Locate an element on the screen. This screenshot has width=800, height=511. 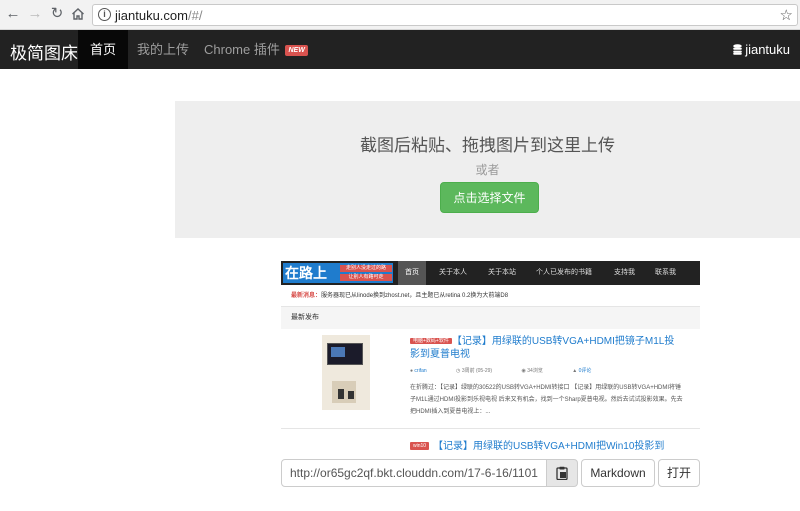
preview-nav-item: 联系我 is located at coordinates (665, 272).